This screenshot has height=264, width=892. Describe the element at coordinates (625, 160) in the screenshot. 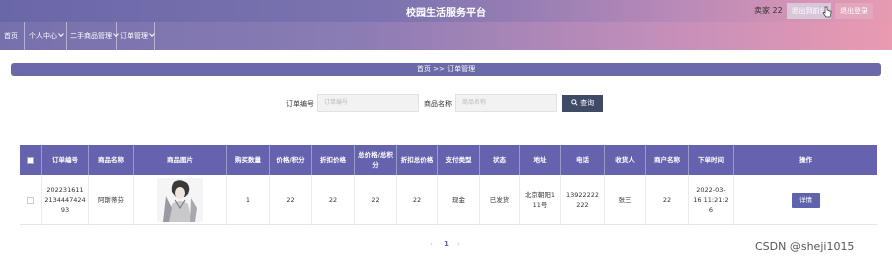

I see `col-header: 收货人` at that location.